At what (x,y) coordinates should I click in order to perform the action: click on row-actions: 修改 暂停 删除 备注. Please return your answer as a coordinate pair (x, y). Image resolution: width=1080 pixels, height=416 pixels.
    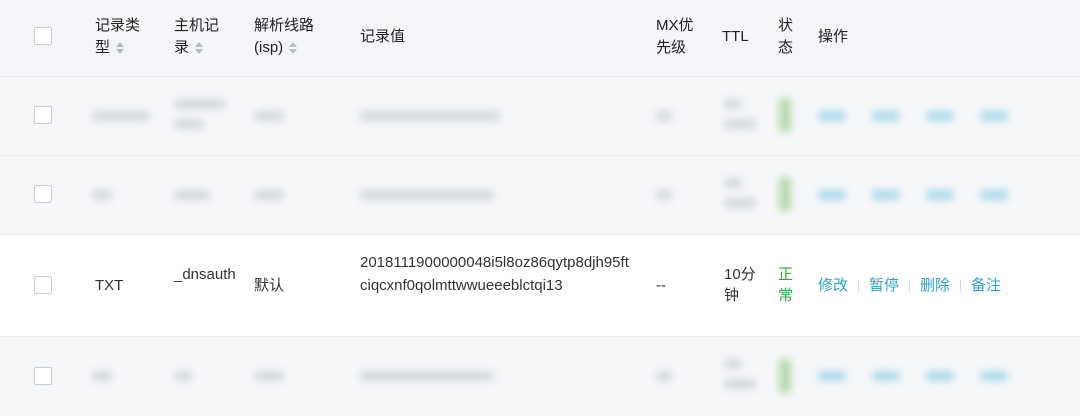
    Looking at the image, I should click on (909, 285).